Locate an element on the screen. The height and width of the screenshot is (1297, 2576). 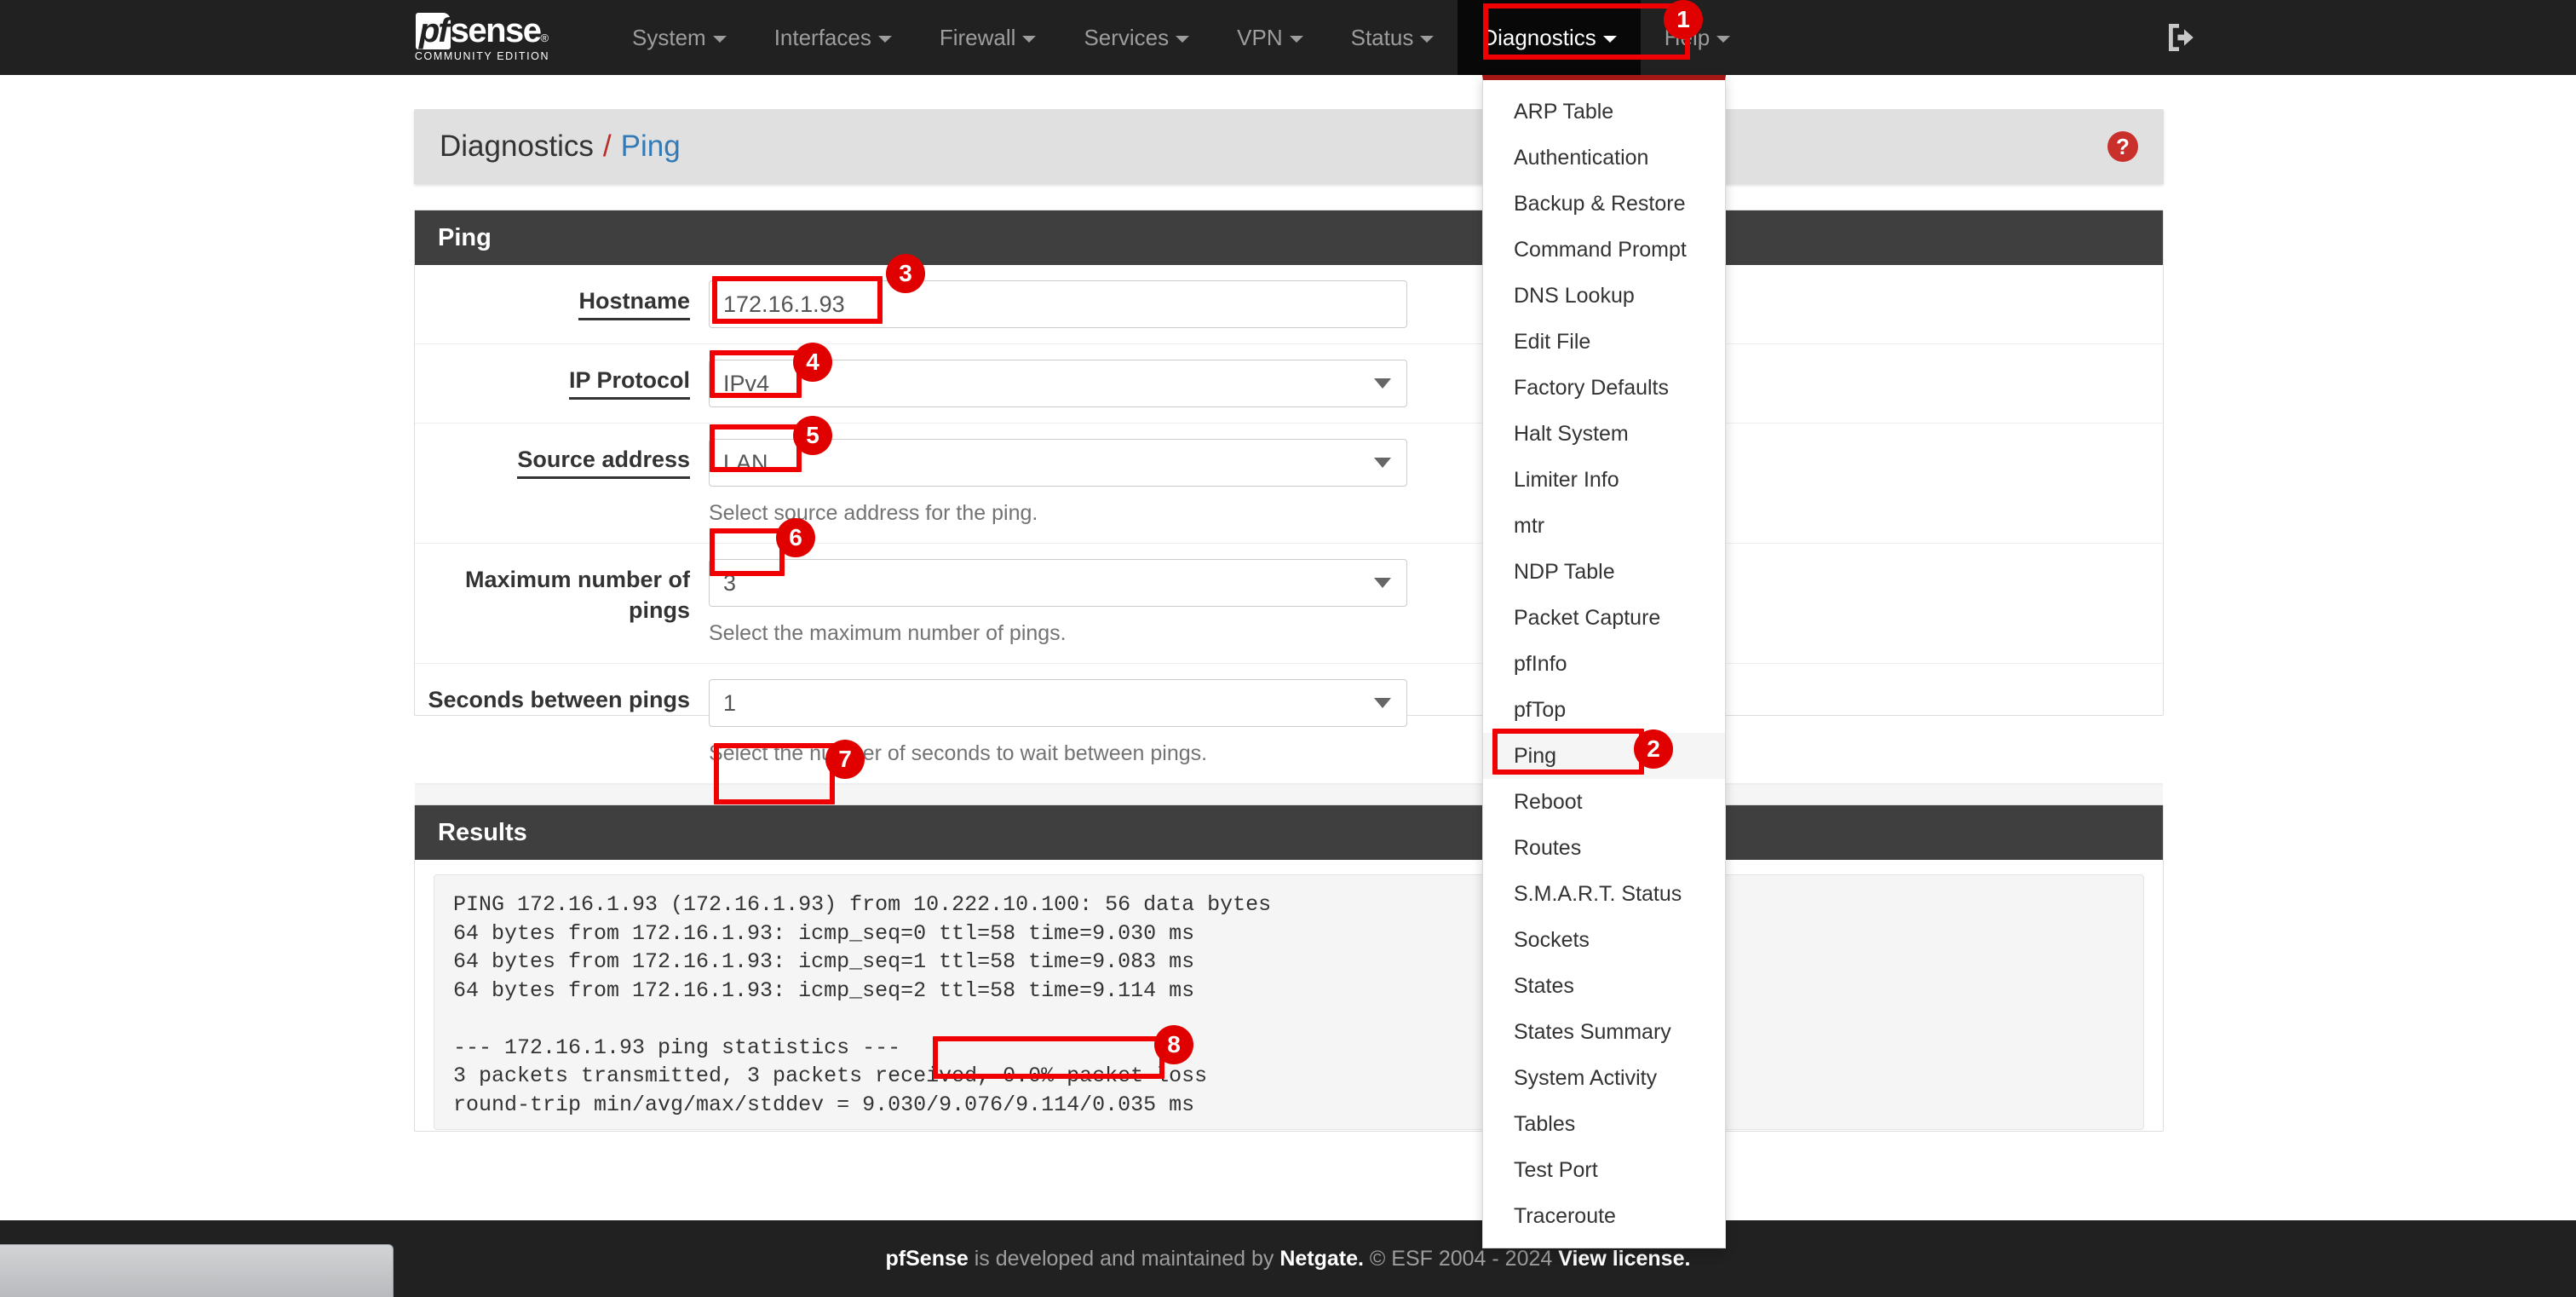
nav-item-interfaces: Interfaces is located at coordinates (833, 37).